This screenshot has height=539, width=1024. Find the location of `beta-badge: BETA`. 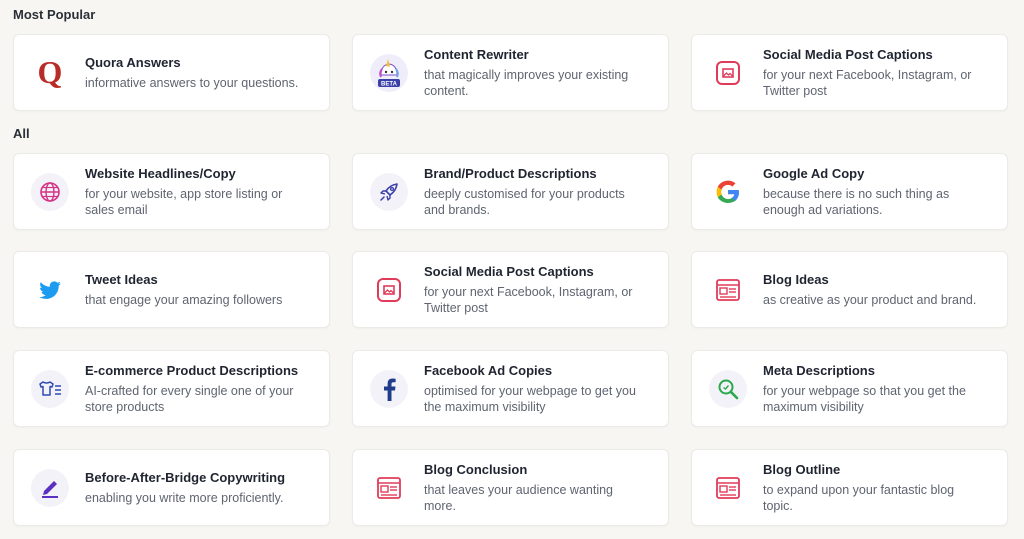

beta-badge: BETA is located at coordinates (389, 84).